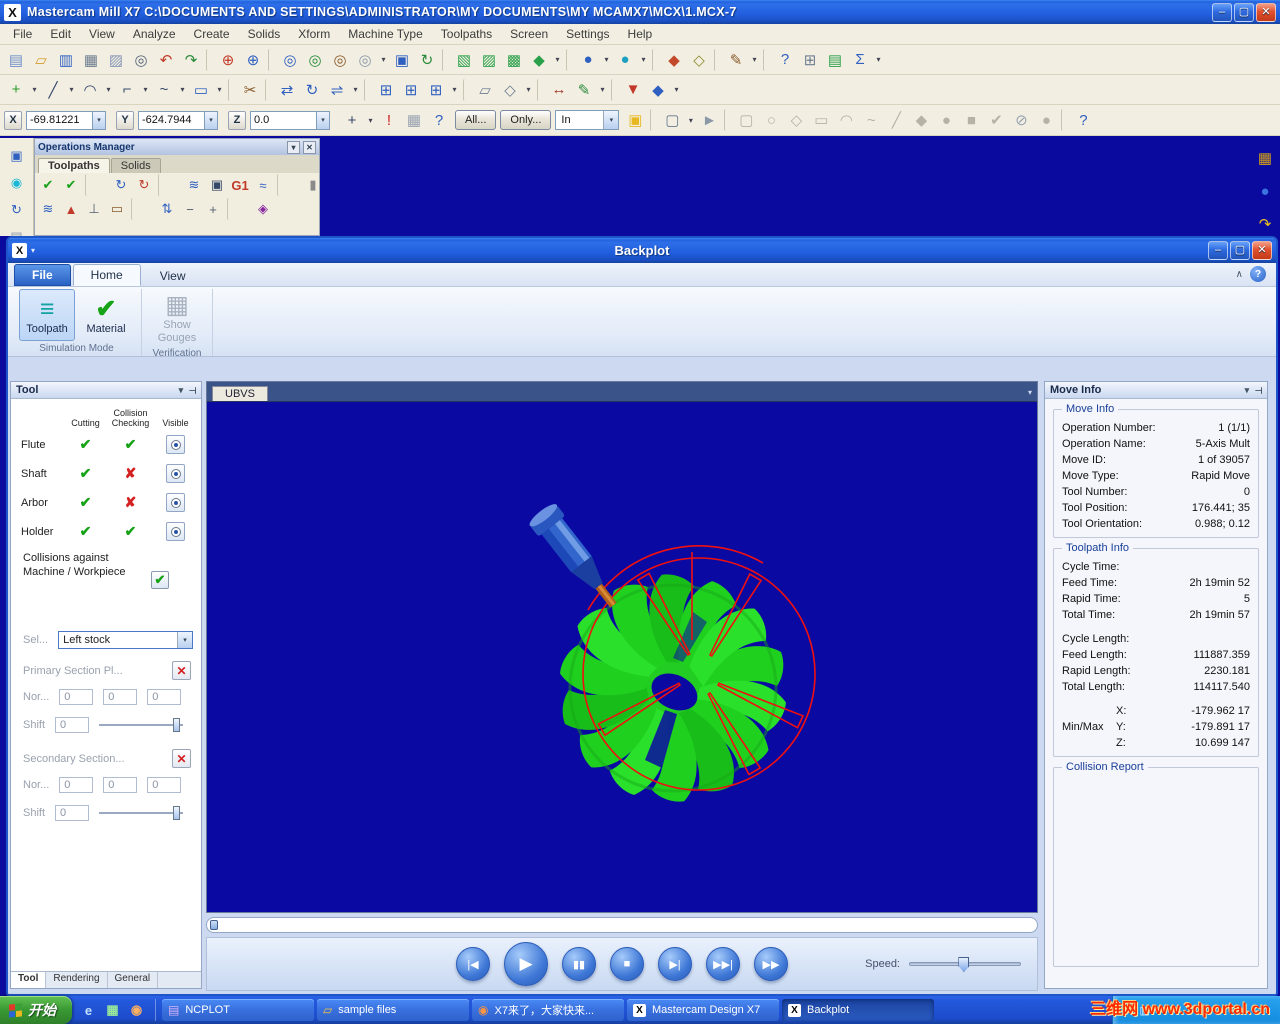 Image resolution: width=1280 pixels, height=1024 pixels. What do you see at coordinates (213, 209) in the screenshot?
I see `expand-button: +` at bounding box center [213, 209].